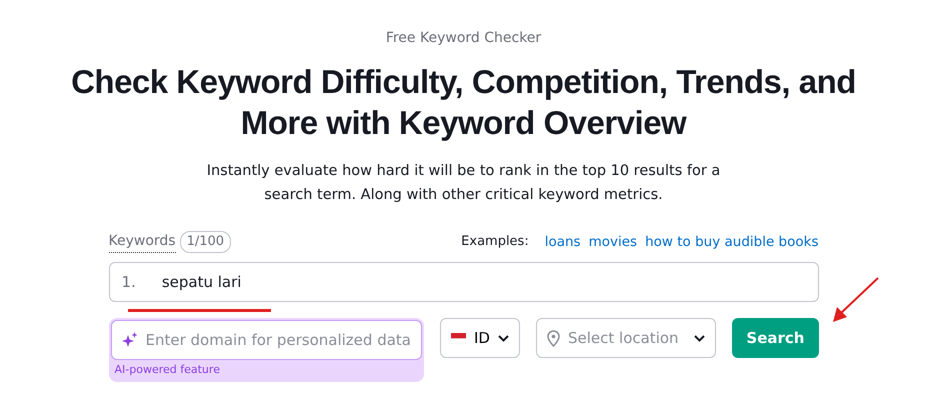 The image size is (927, 402). Describe the element at coordinates (562, 242) in the screenshot. I see `example-link: loans` at that location.